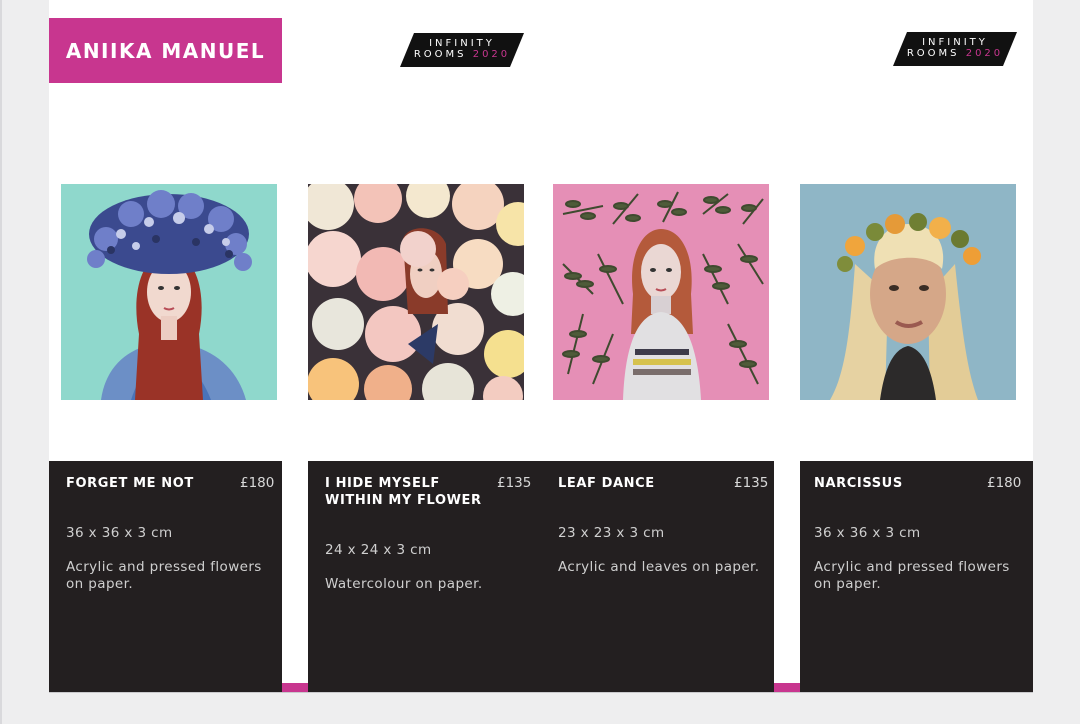  Describe the element at coordinates (858, 483) in the screenshot. I see `artwork-title: NARCISSUS` at that location.